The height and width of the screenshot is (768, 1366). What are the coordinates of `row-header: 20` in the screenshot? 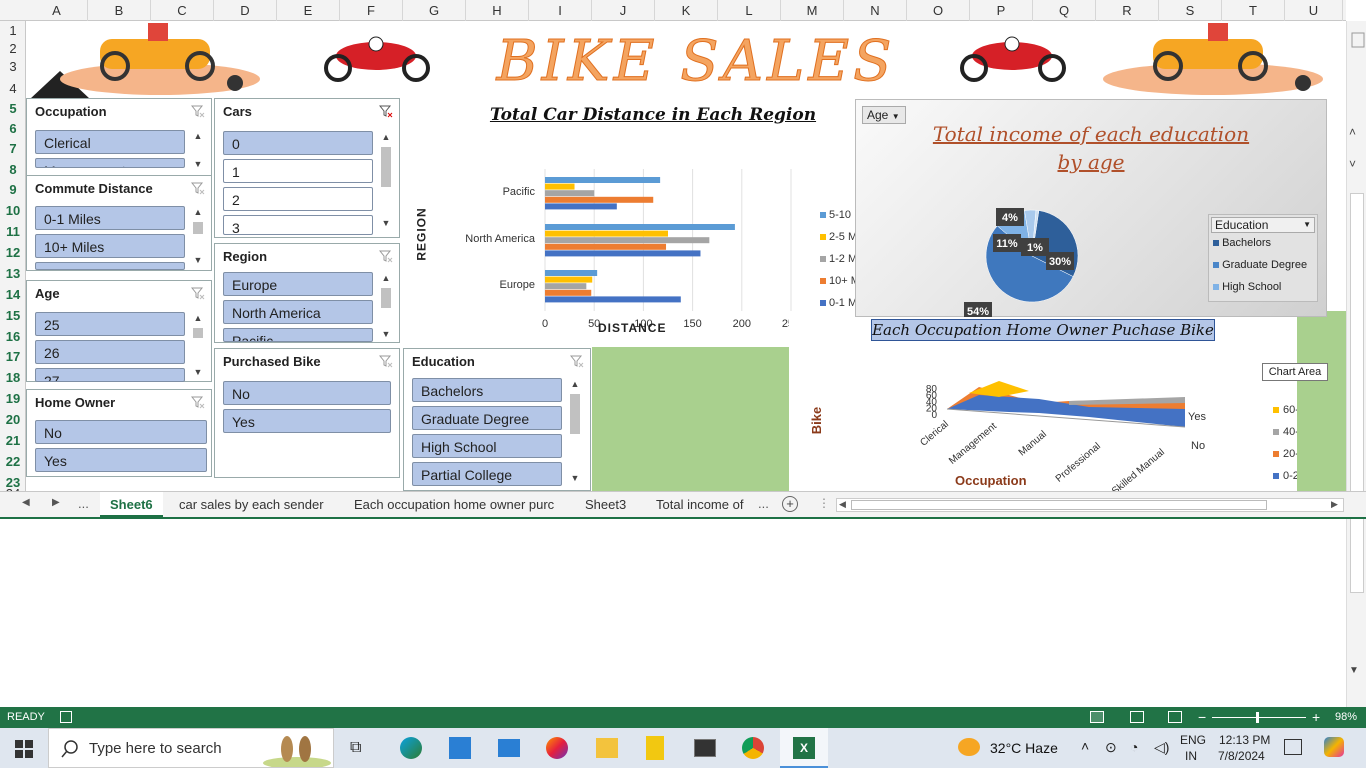 It's located at (13, 419).